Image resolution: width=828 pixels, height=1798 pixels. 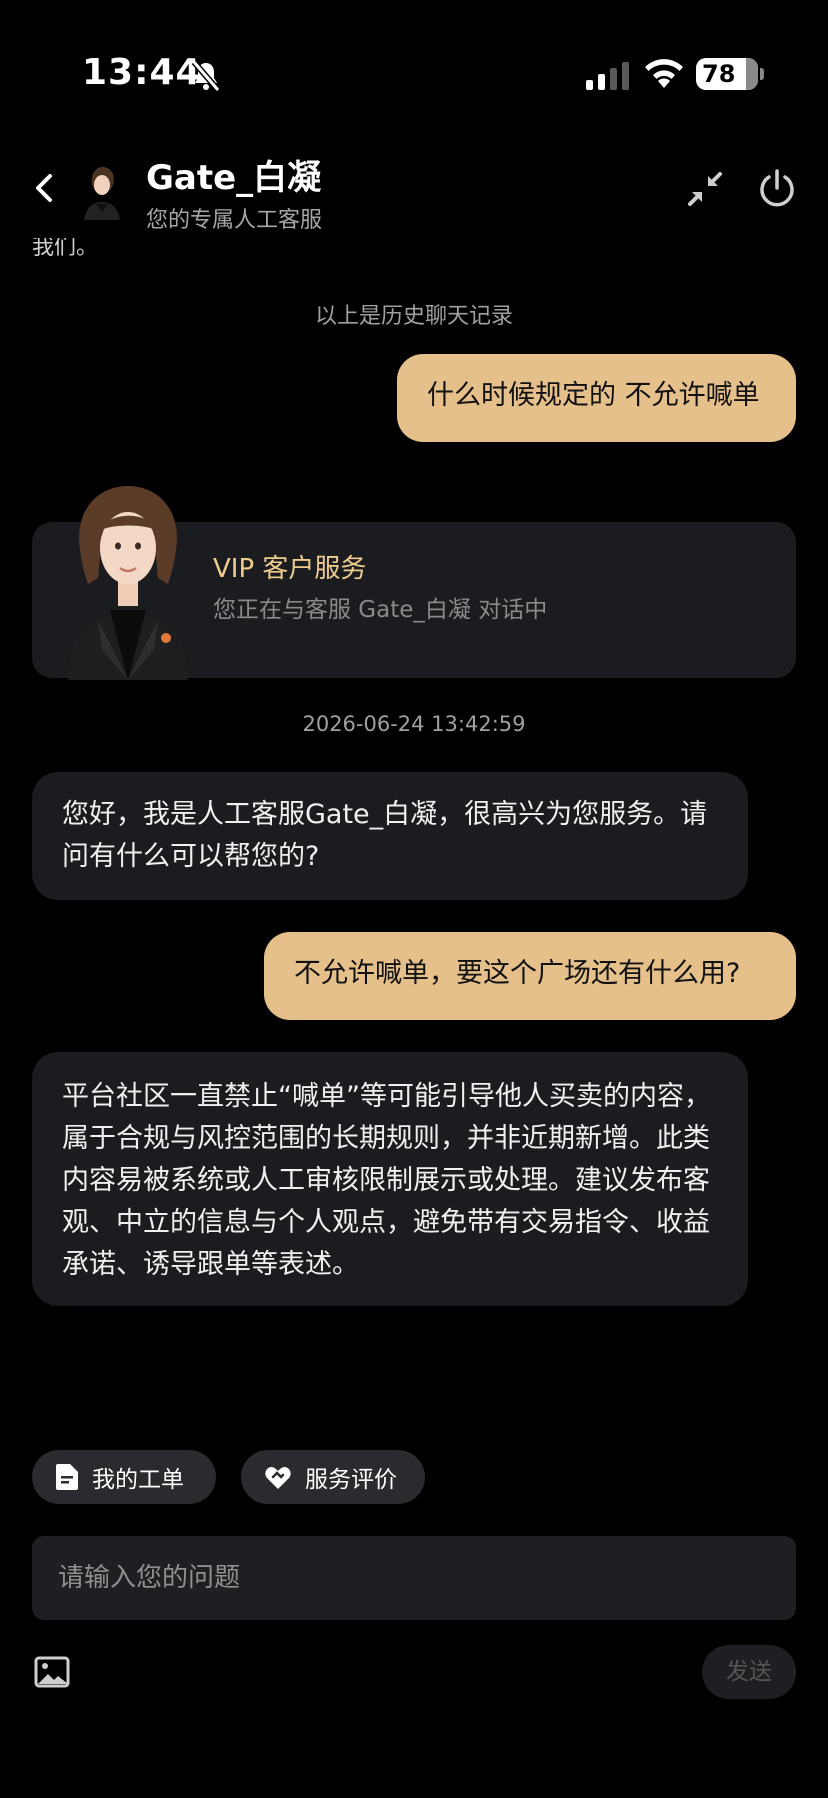 What do you see at coordinates (234, 178) in the screenshot?
I see `agent-name: Gate_白凝` at bounding box center [234, 178].